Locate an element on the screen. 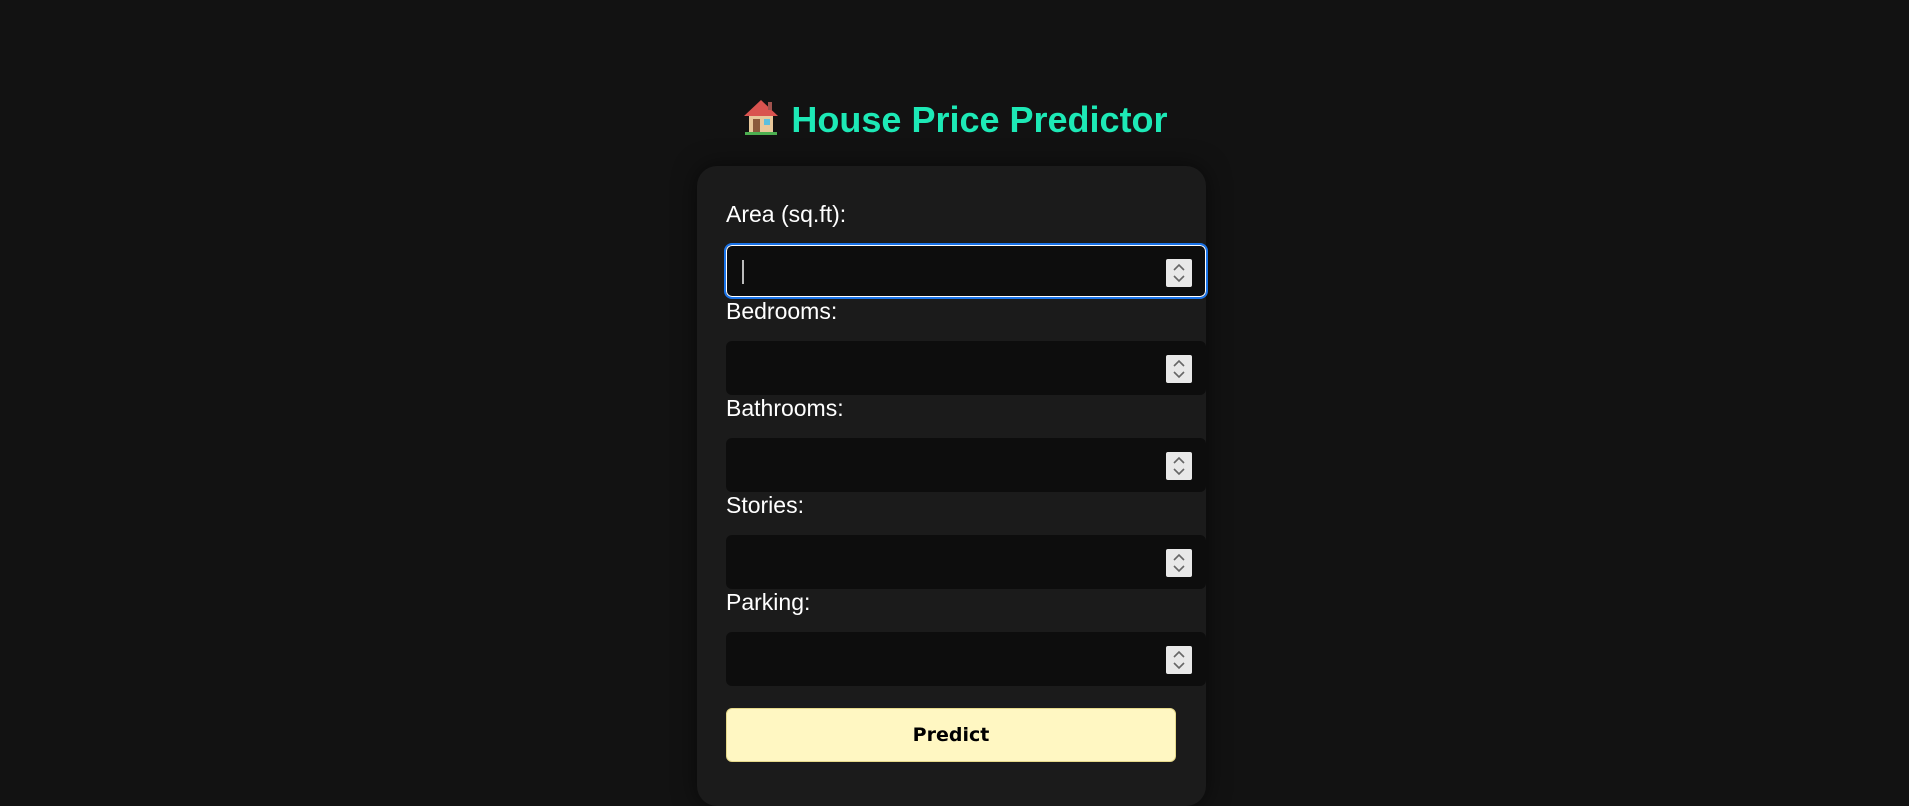  area-label: Area (sq.ft): is located at coordinates (786, 214).